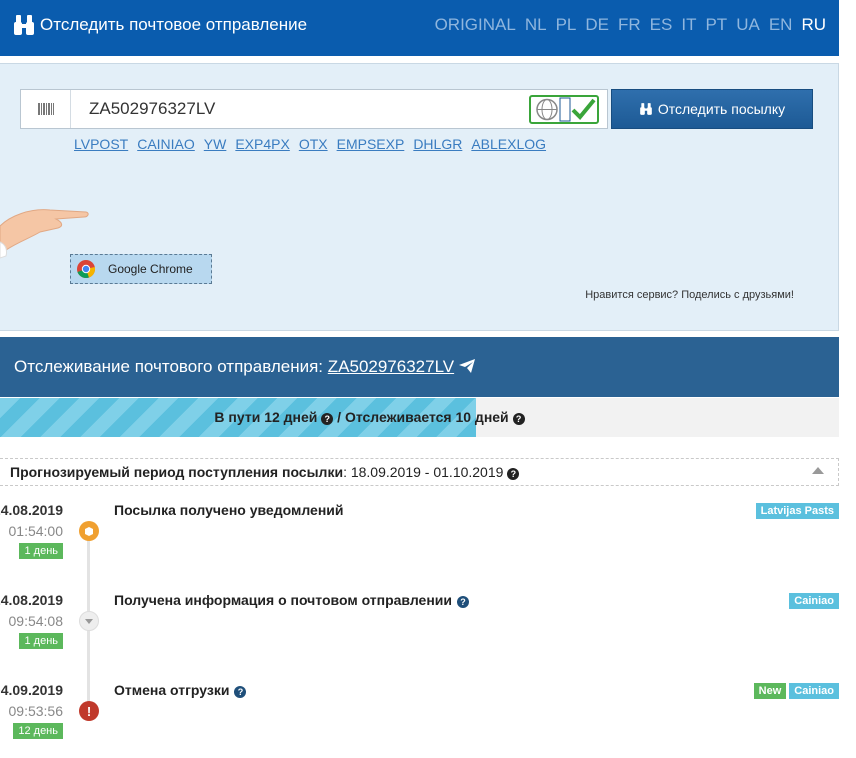 This screenshot has width=856, height=758. I want to click on in-transit-text: В пути 12 дней, so click(266, 417).